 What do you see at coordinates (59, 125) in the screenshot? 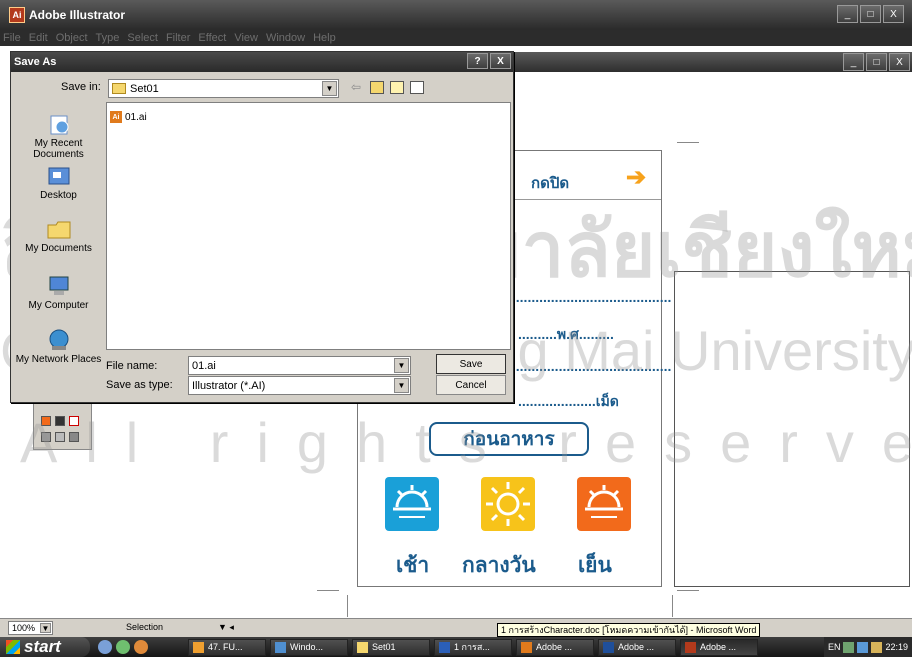
I see `recent-documents-icon` at bounding box center [59, 125].